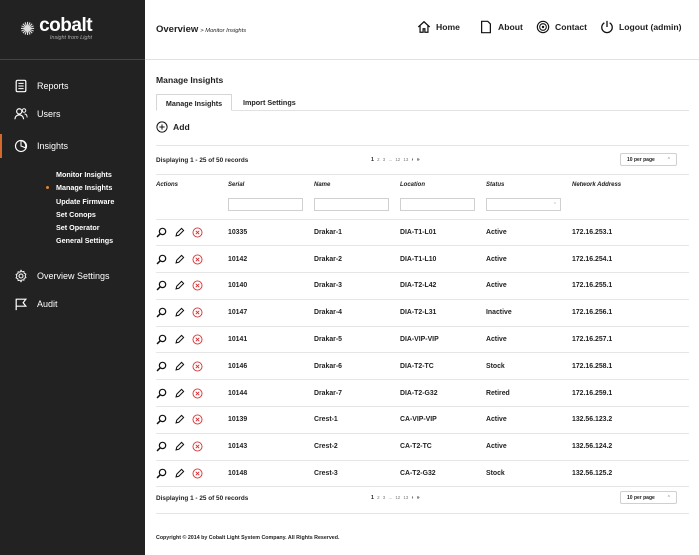 The width and height of the screenshot is (699, 555). I want to click on add-button: Add, so click(173, 127).